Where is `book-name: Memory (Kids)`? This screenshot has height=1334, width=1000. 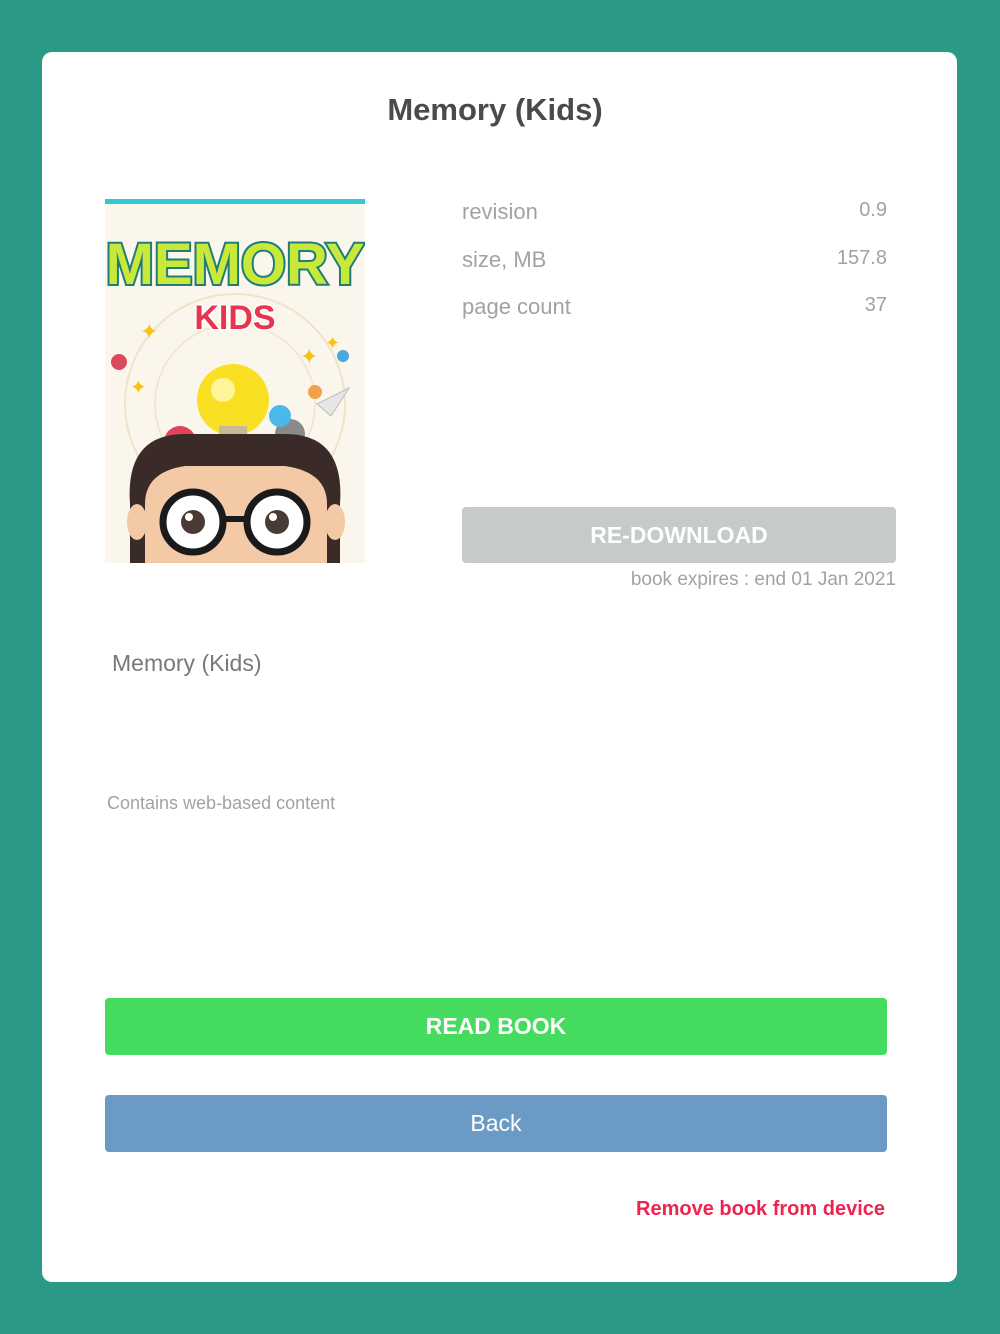 book-name: Memory (Kids) is located at coordinates (187, 663).